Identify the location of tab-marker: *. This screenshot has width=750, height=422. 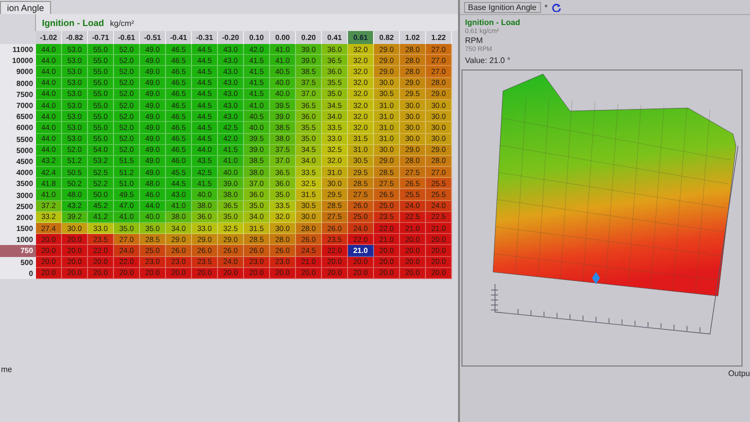
(546, 7).